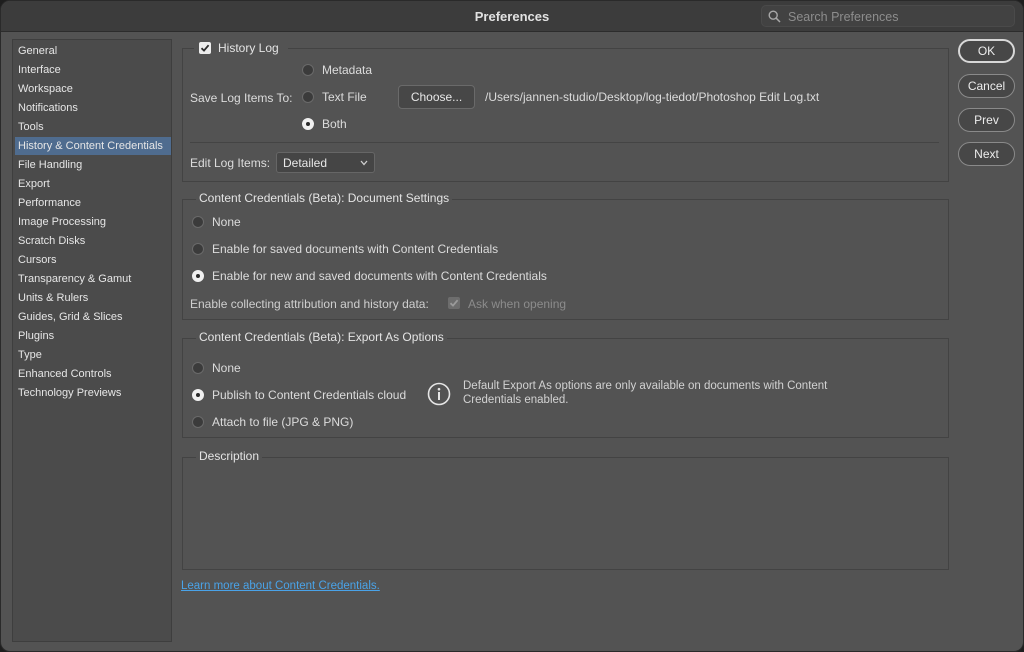  Describe the element at coordinates (774, 16) in the screenshot. I see `search-icon` at that location.